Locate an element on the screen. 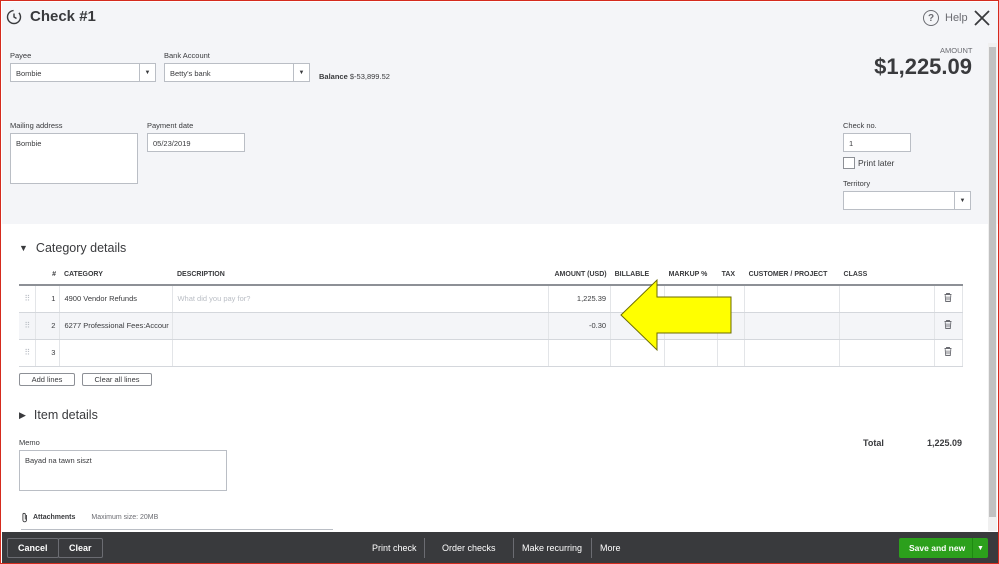 The height and width of the screenshot is (564, 999). payee-label: Payee is located at coordinates (21, 55).